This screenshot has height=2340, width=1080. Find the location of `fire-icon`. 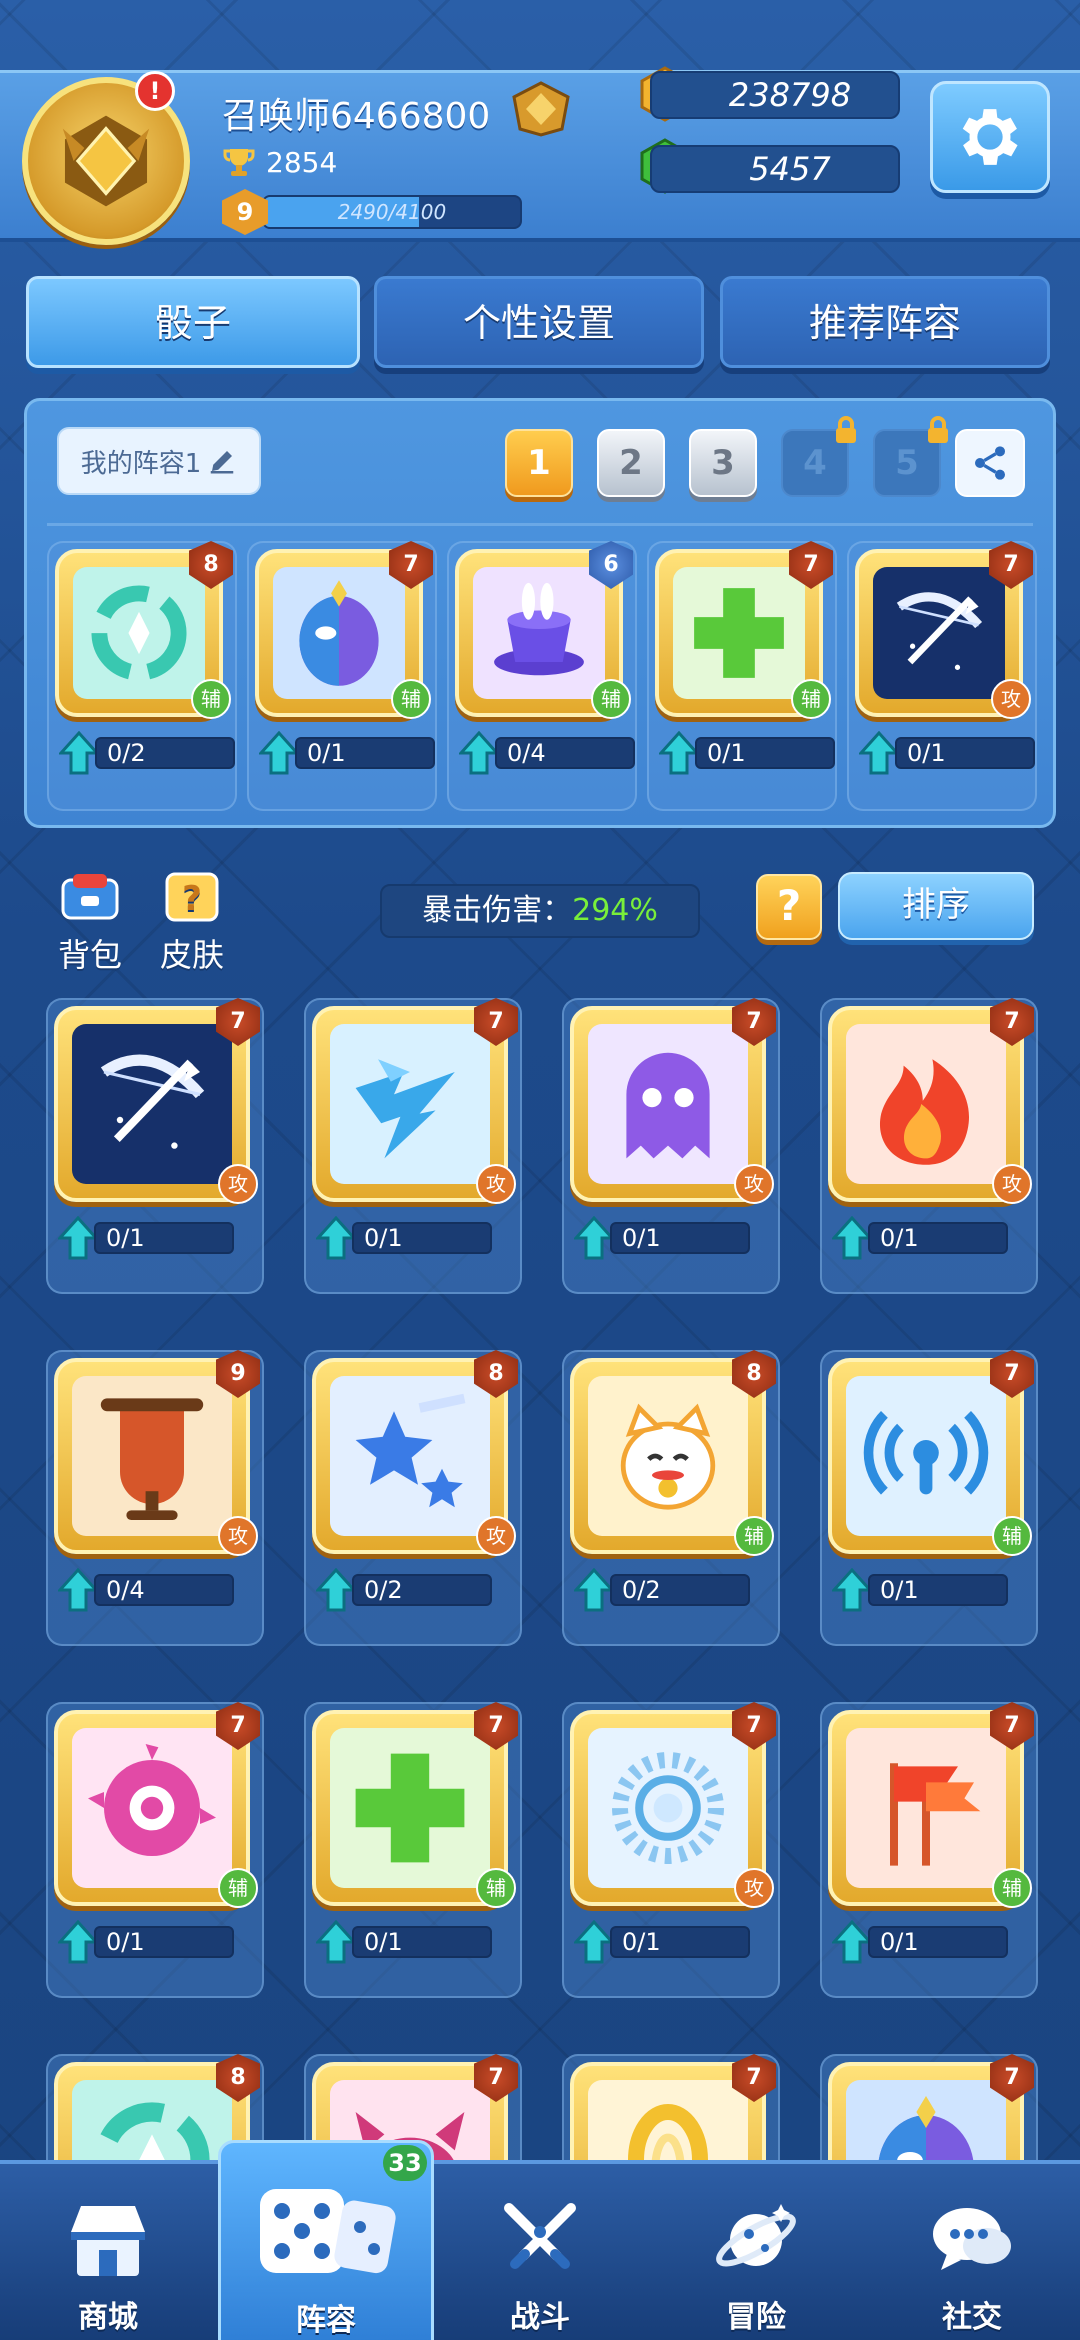

fire-icon is located at coordinates (926, 1104).